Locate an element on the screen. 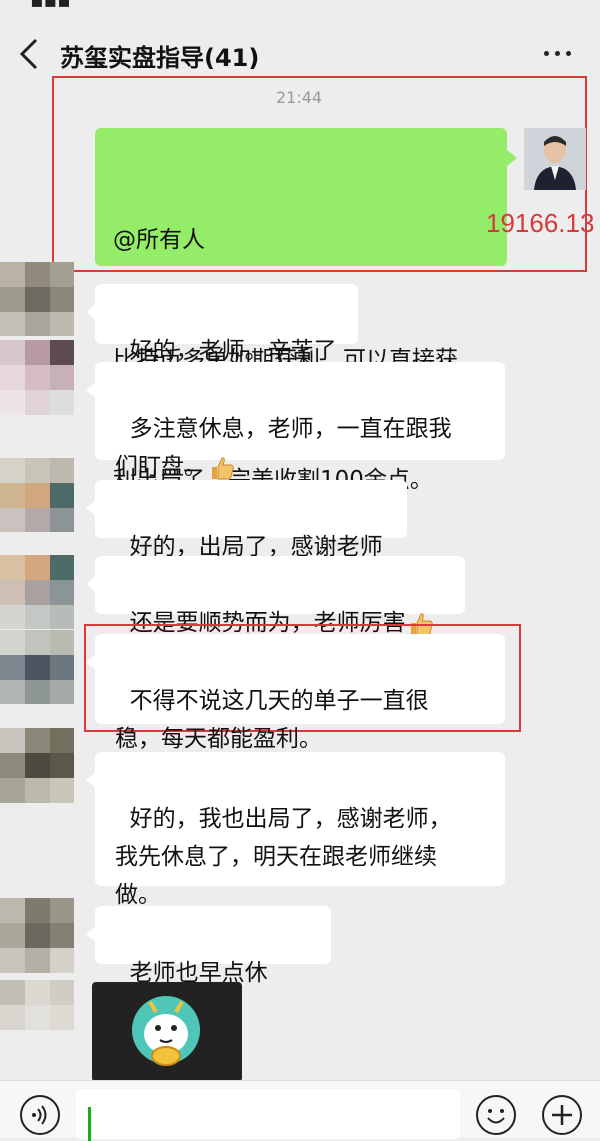 This screenshot has height=1141, width=600. message-text: 好的，老师。辛苦了 is located at coordinates (233, 351).